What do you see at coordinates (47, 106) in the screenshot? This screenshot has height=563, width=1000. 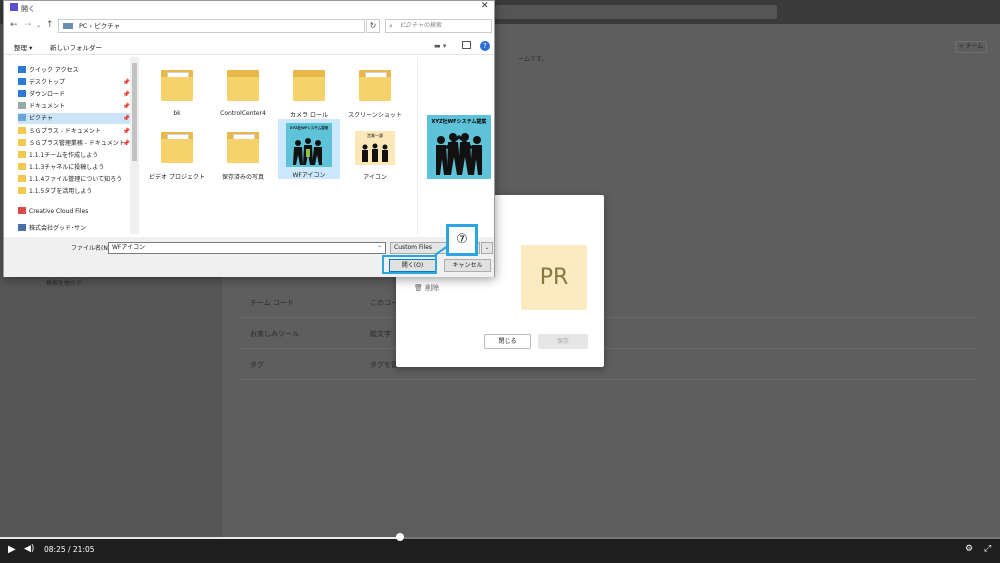 I see `tree-item-label: ドキュメント` at bounding box center [47, 106].